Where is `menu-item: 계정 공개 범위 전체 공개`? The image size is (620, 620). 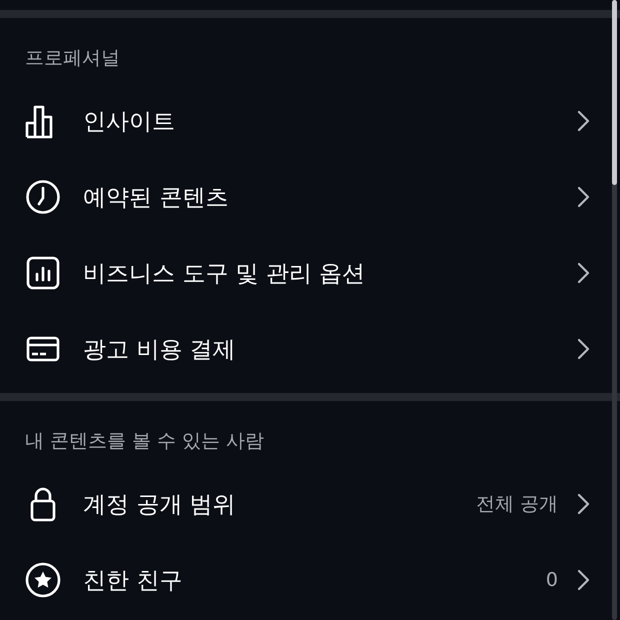
menu-item: 계정 공개 범위 전체 공개 is located at coordinates (310, 504).